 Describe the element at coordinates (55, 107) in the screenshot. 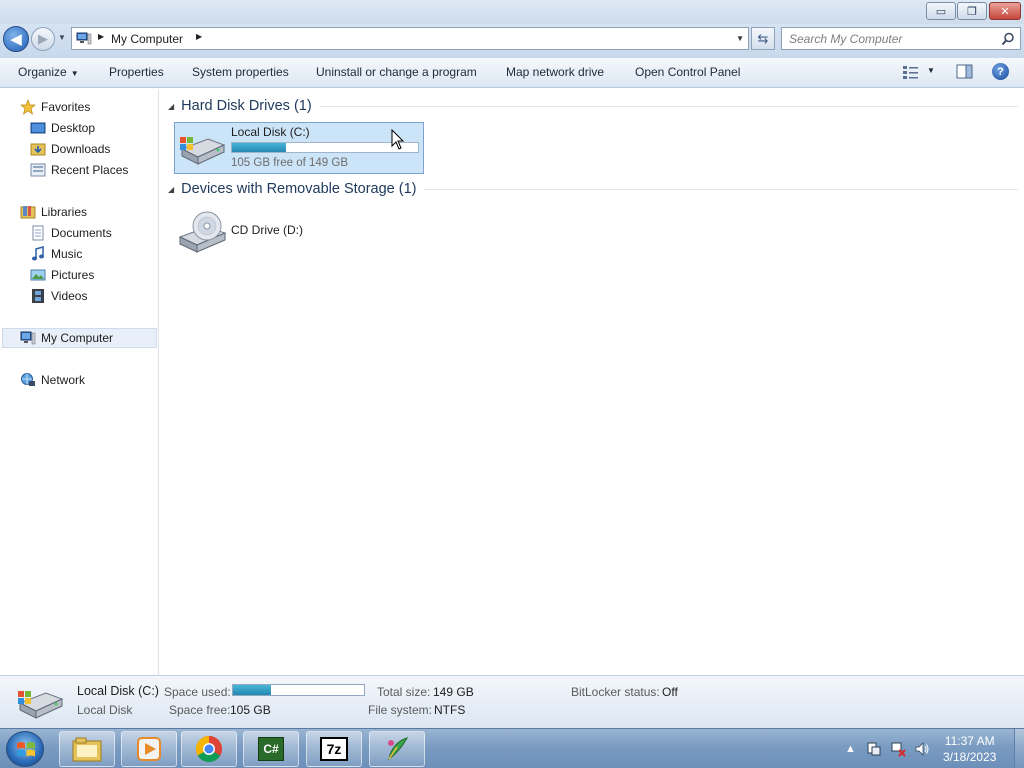

I see `nav-favorites: Favorites` at that location.